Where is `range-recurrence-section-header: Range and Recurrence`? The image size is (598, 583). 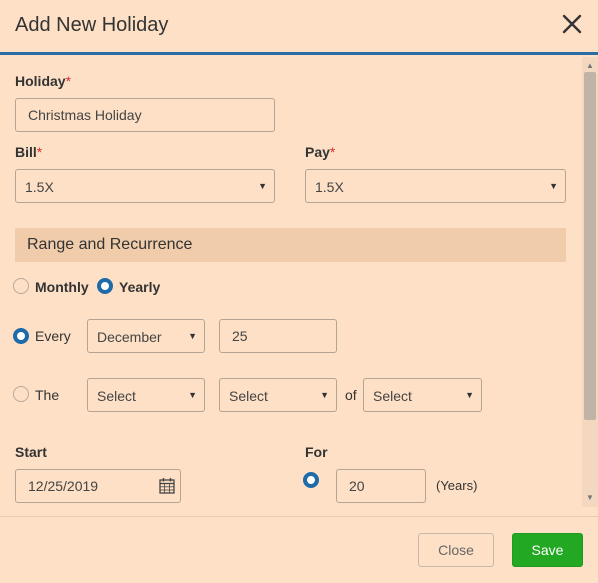
range-recurrence-section-header: Range and Recurrence is located at coordinates (290, 245).